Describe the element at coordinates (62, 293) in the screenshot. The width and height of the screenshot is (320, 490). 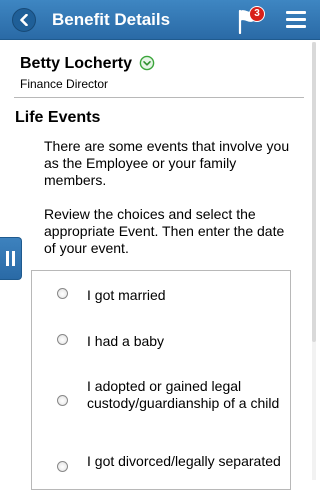
I see `radio-got-married` at that location.